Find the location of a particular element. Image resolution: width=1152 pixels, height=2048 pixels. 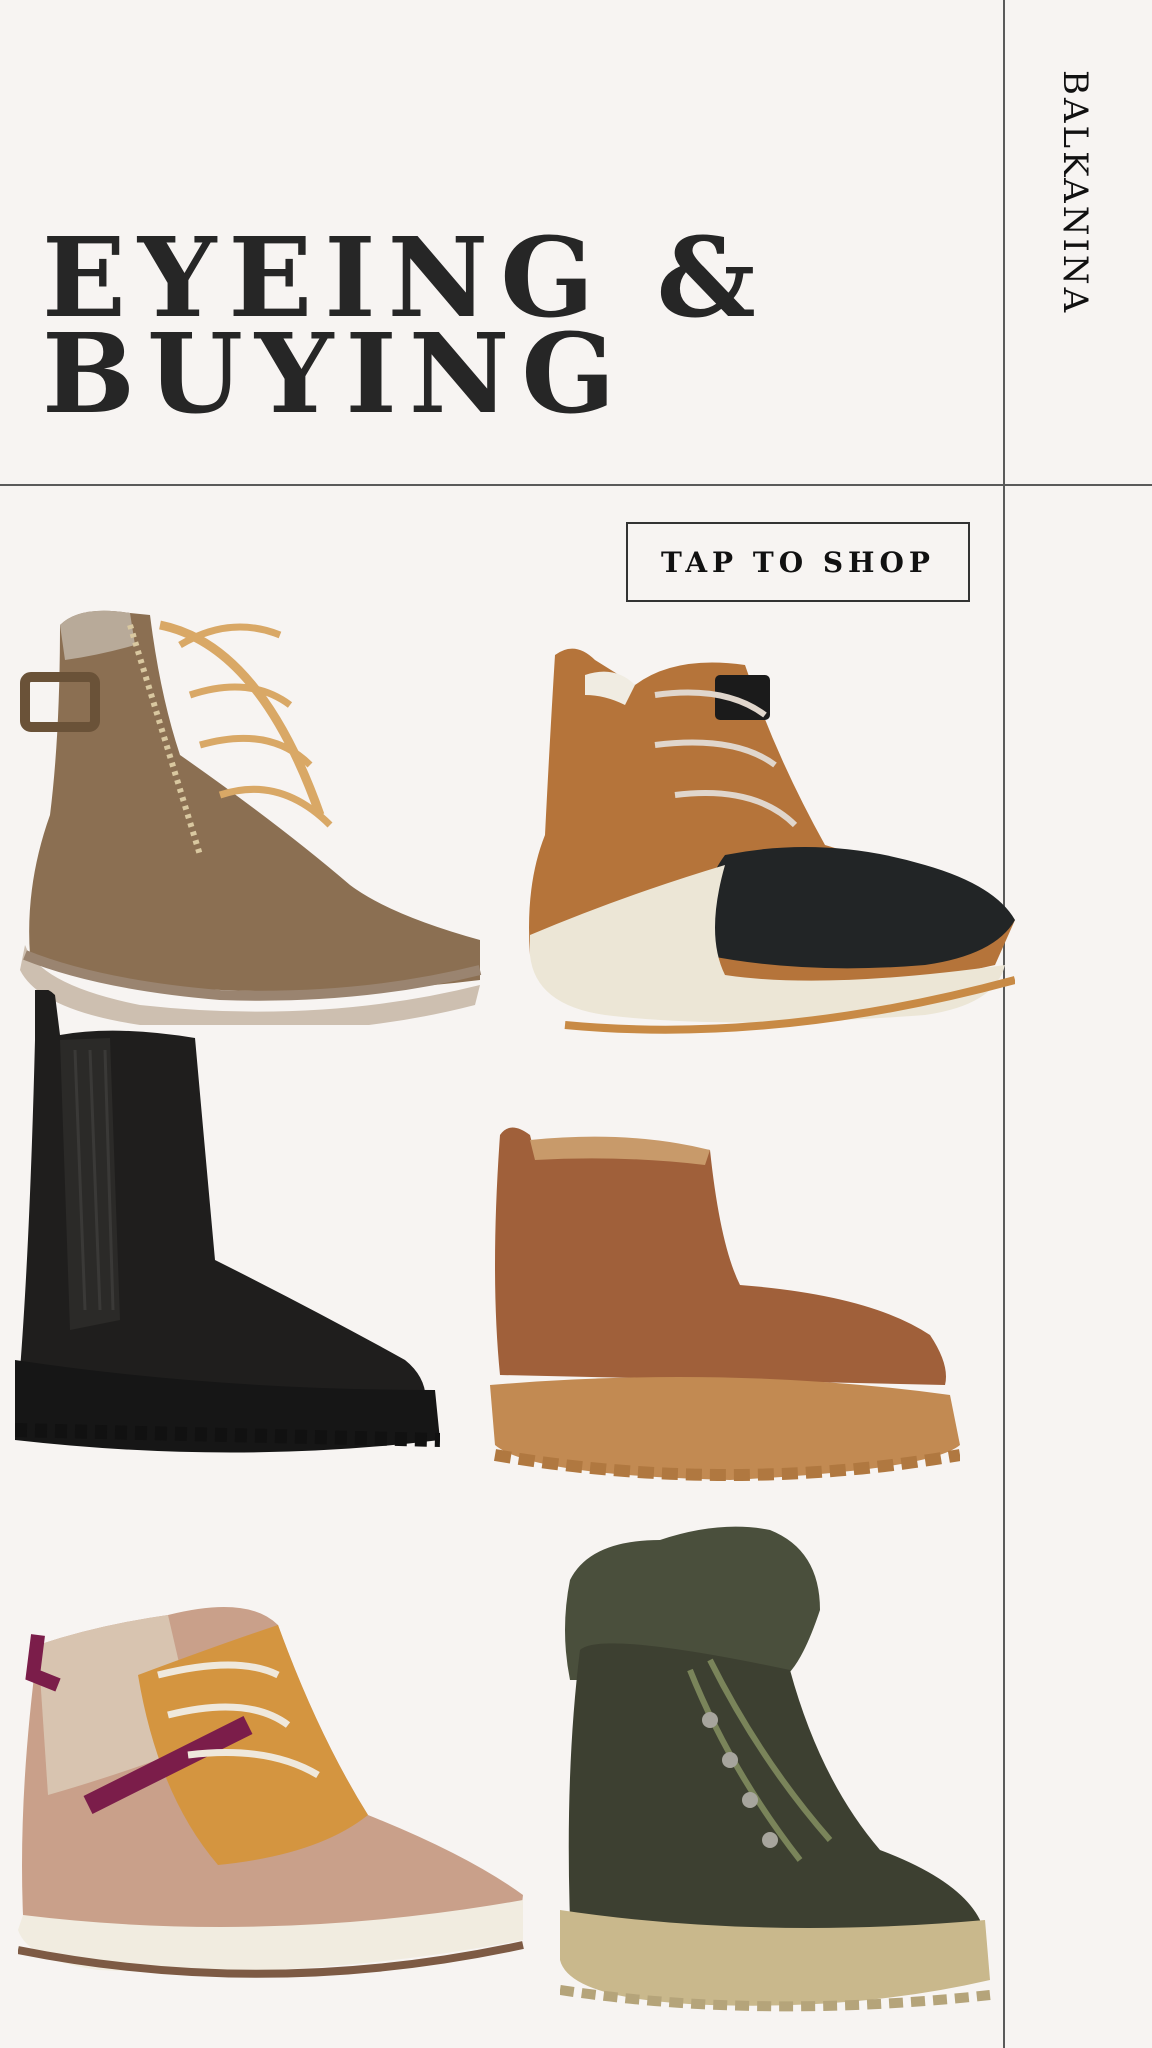

product-black-chelsea-boot is located at coordinates (227, 1237).